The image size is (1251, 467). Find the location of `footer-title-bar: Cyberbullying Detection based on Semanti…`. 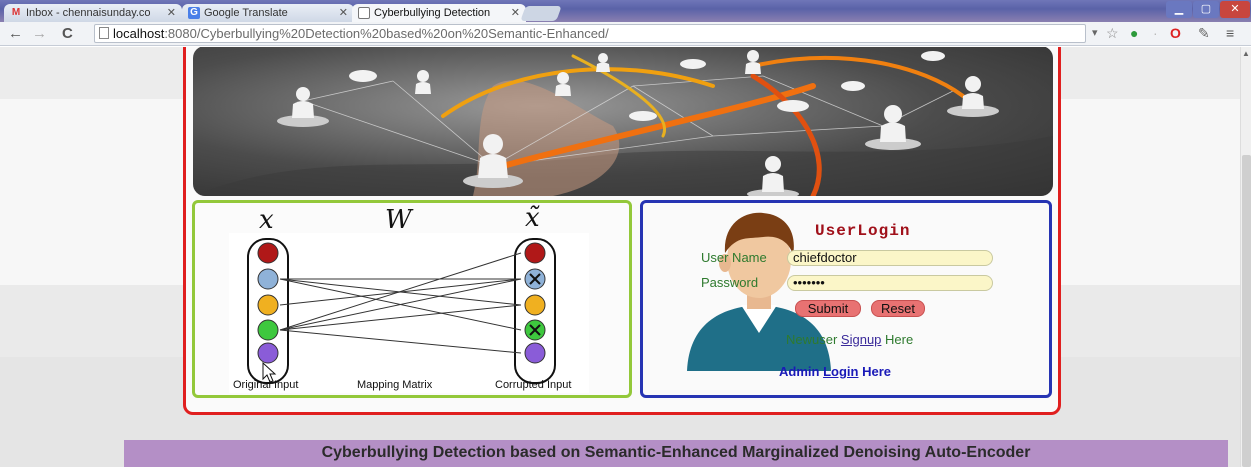

footer-title-bar: Cyberbullying Detection based on Semanti… is located at coordinates (676, 453).